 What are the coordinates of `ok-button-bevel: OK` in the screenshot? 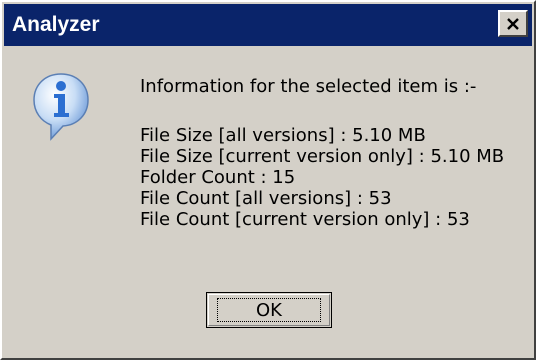 It's located at (269, 310).